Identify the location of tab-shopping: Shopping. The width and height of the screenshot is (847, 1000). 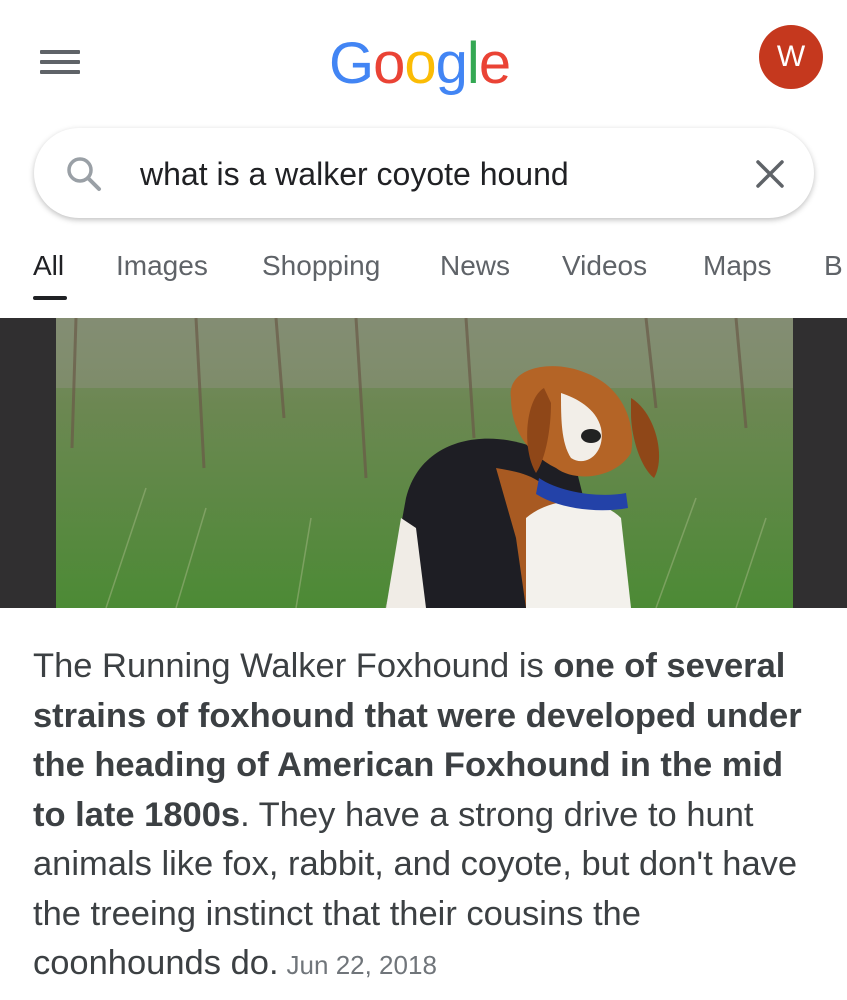
(321, 266).